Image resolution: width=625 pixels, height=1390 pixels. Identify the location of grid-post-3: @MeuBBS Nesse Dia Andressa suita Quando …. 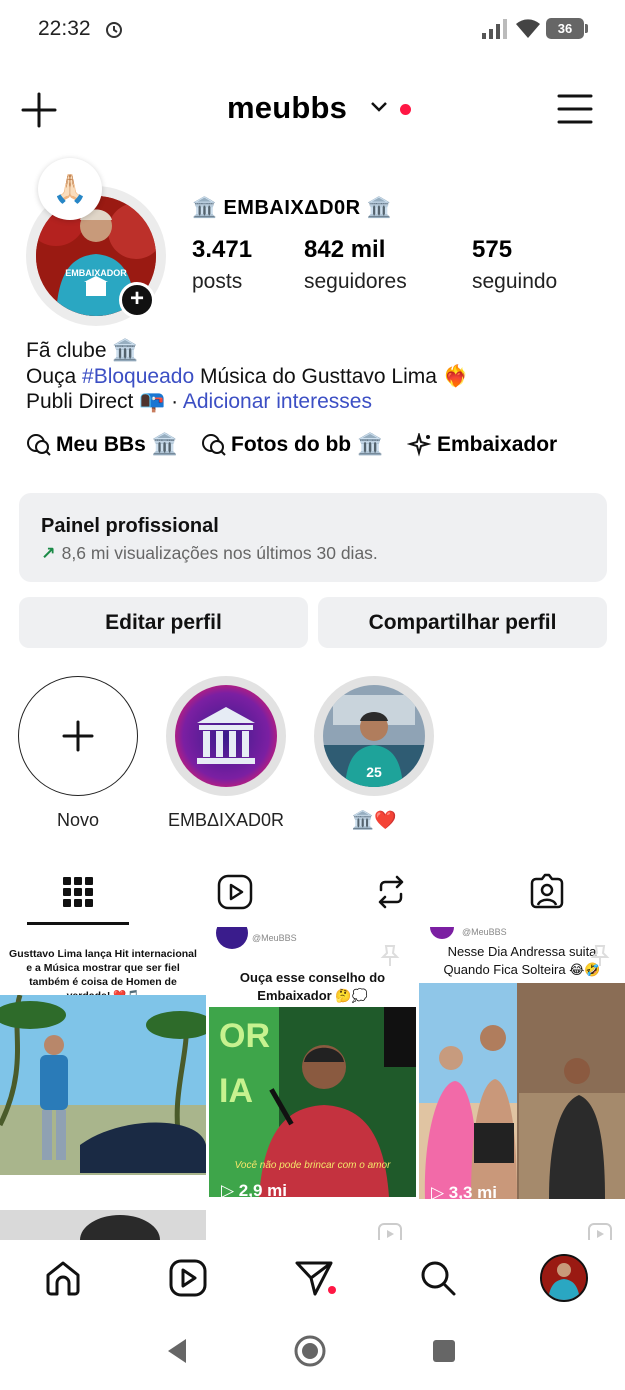
(522, 1063).